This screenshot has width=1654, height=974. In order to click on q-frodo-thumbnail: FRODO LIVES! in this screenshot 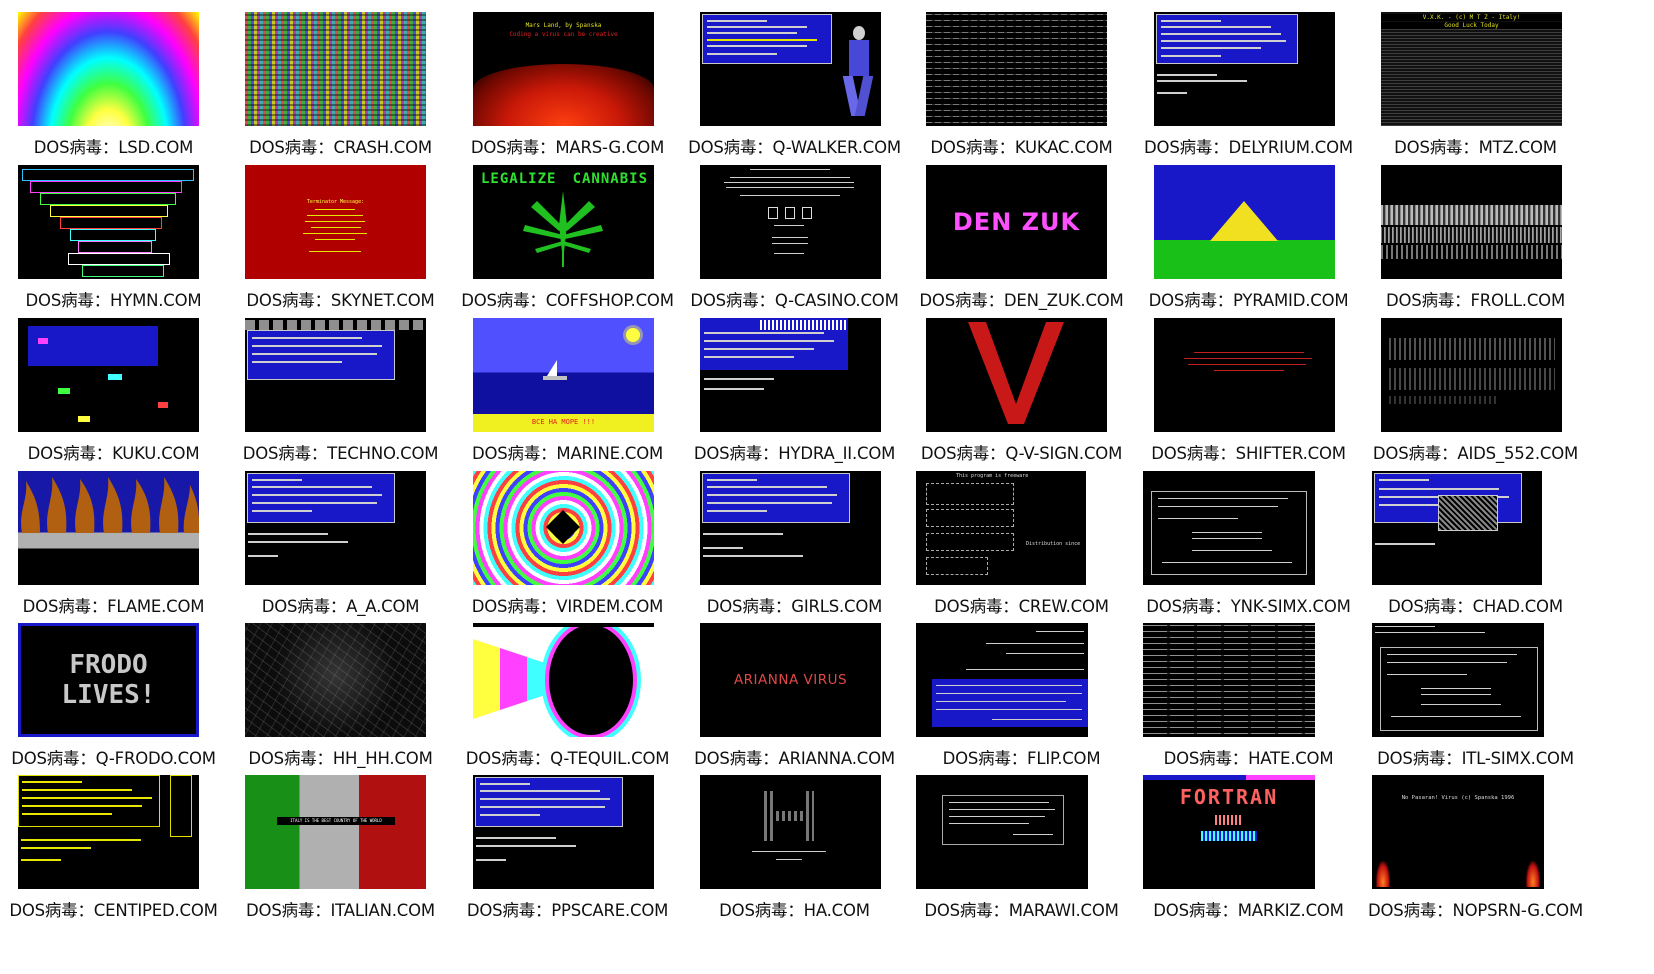, I will do `click(108, 680)`.